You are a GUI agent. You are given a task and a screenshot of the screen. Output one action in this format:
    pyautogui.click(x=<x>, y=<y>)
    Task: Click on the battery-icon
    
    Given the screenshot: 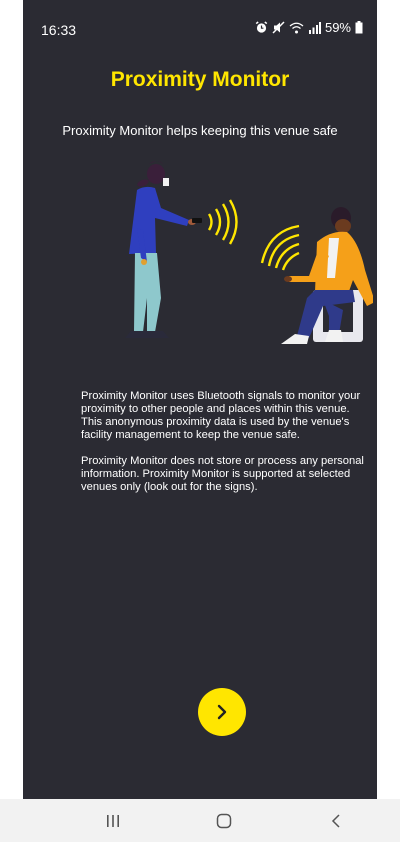 What is the action you would take?
    pyautogui.click(x=359, y=27)
    